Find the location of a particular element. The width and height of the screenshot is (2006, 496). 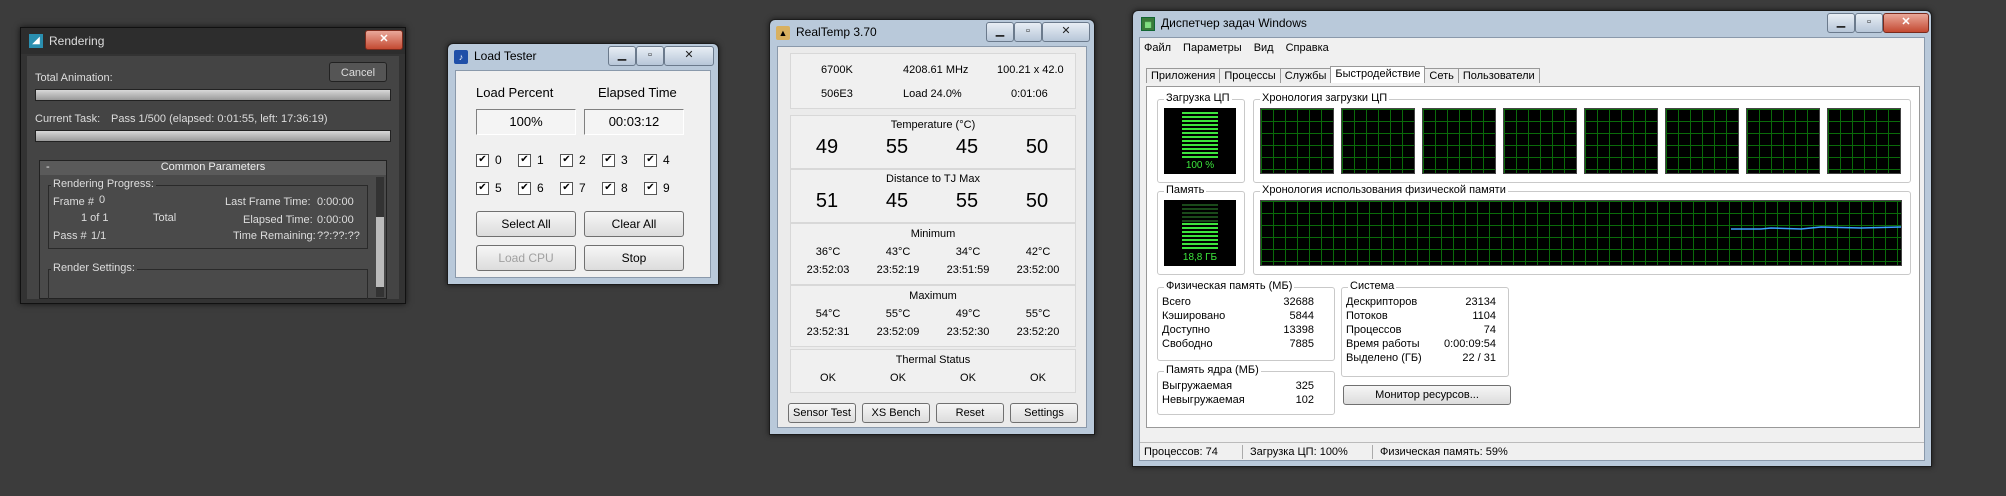

realtemp-icon: ▲ is located at coordinates (783, 33).